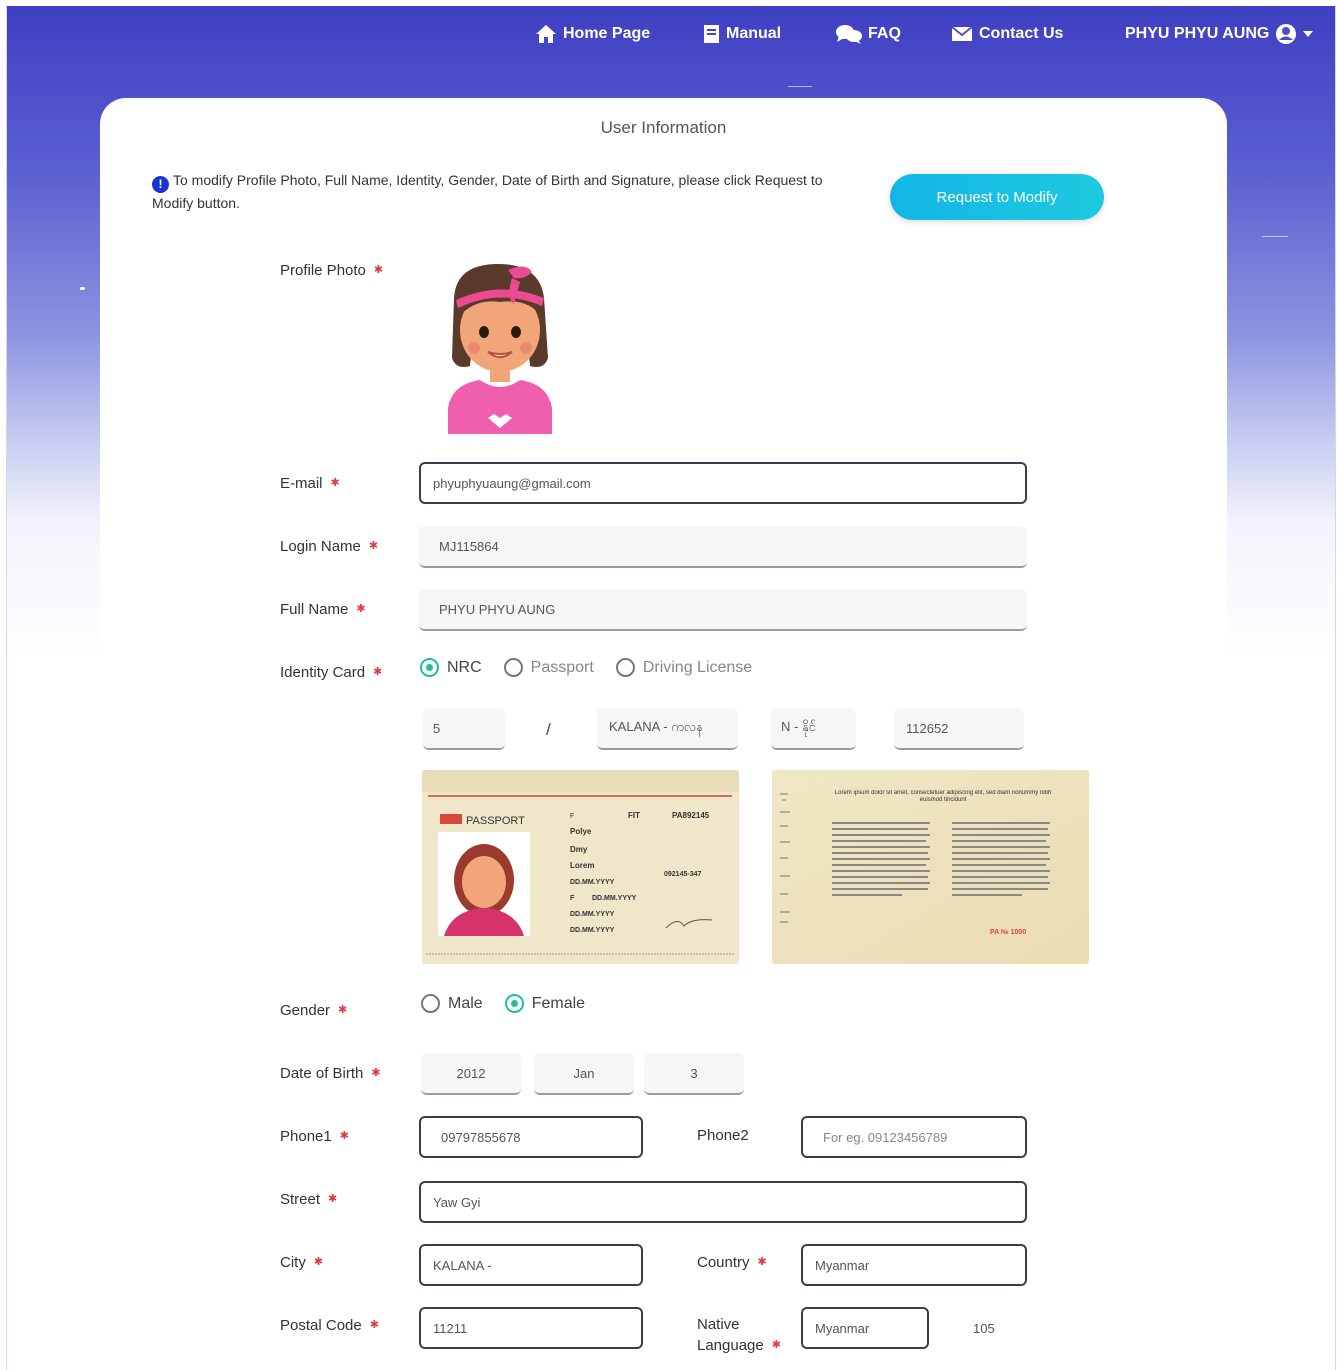 The image size is (1338, 1370). Describe the element at coordinates (465, 1003) in the screenshot. I see `gender-option-label: Male` at that location.